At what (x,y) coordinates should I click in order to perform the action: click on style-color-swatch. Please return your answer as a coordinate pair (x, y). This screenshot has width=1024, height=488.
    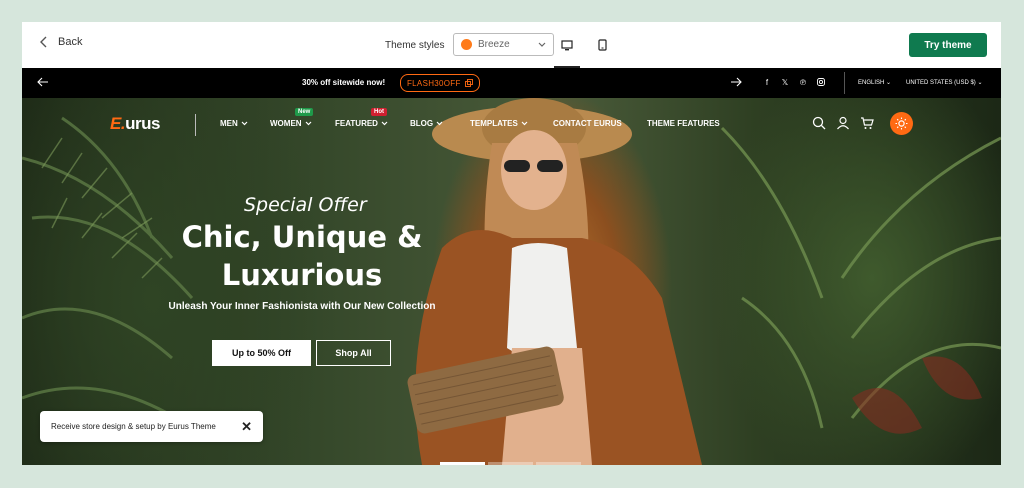
    Looking at the image, I should click on (466, 44).